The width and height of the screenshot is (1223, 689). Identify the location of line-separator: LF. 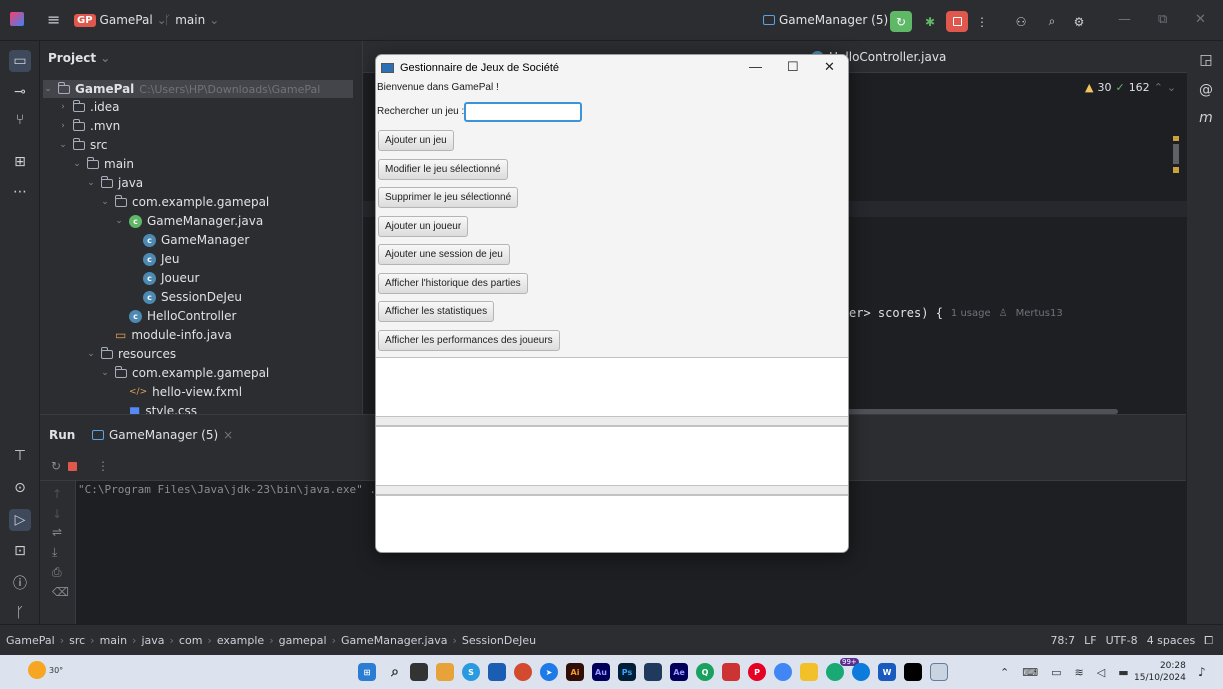
(1090, 641).